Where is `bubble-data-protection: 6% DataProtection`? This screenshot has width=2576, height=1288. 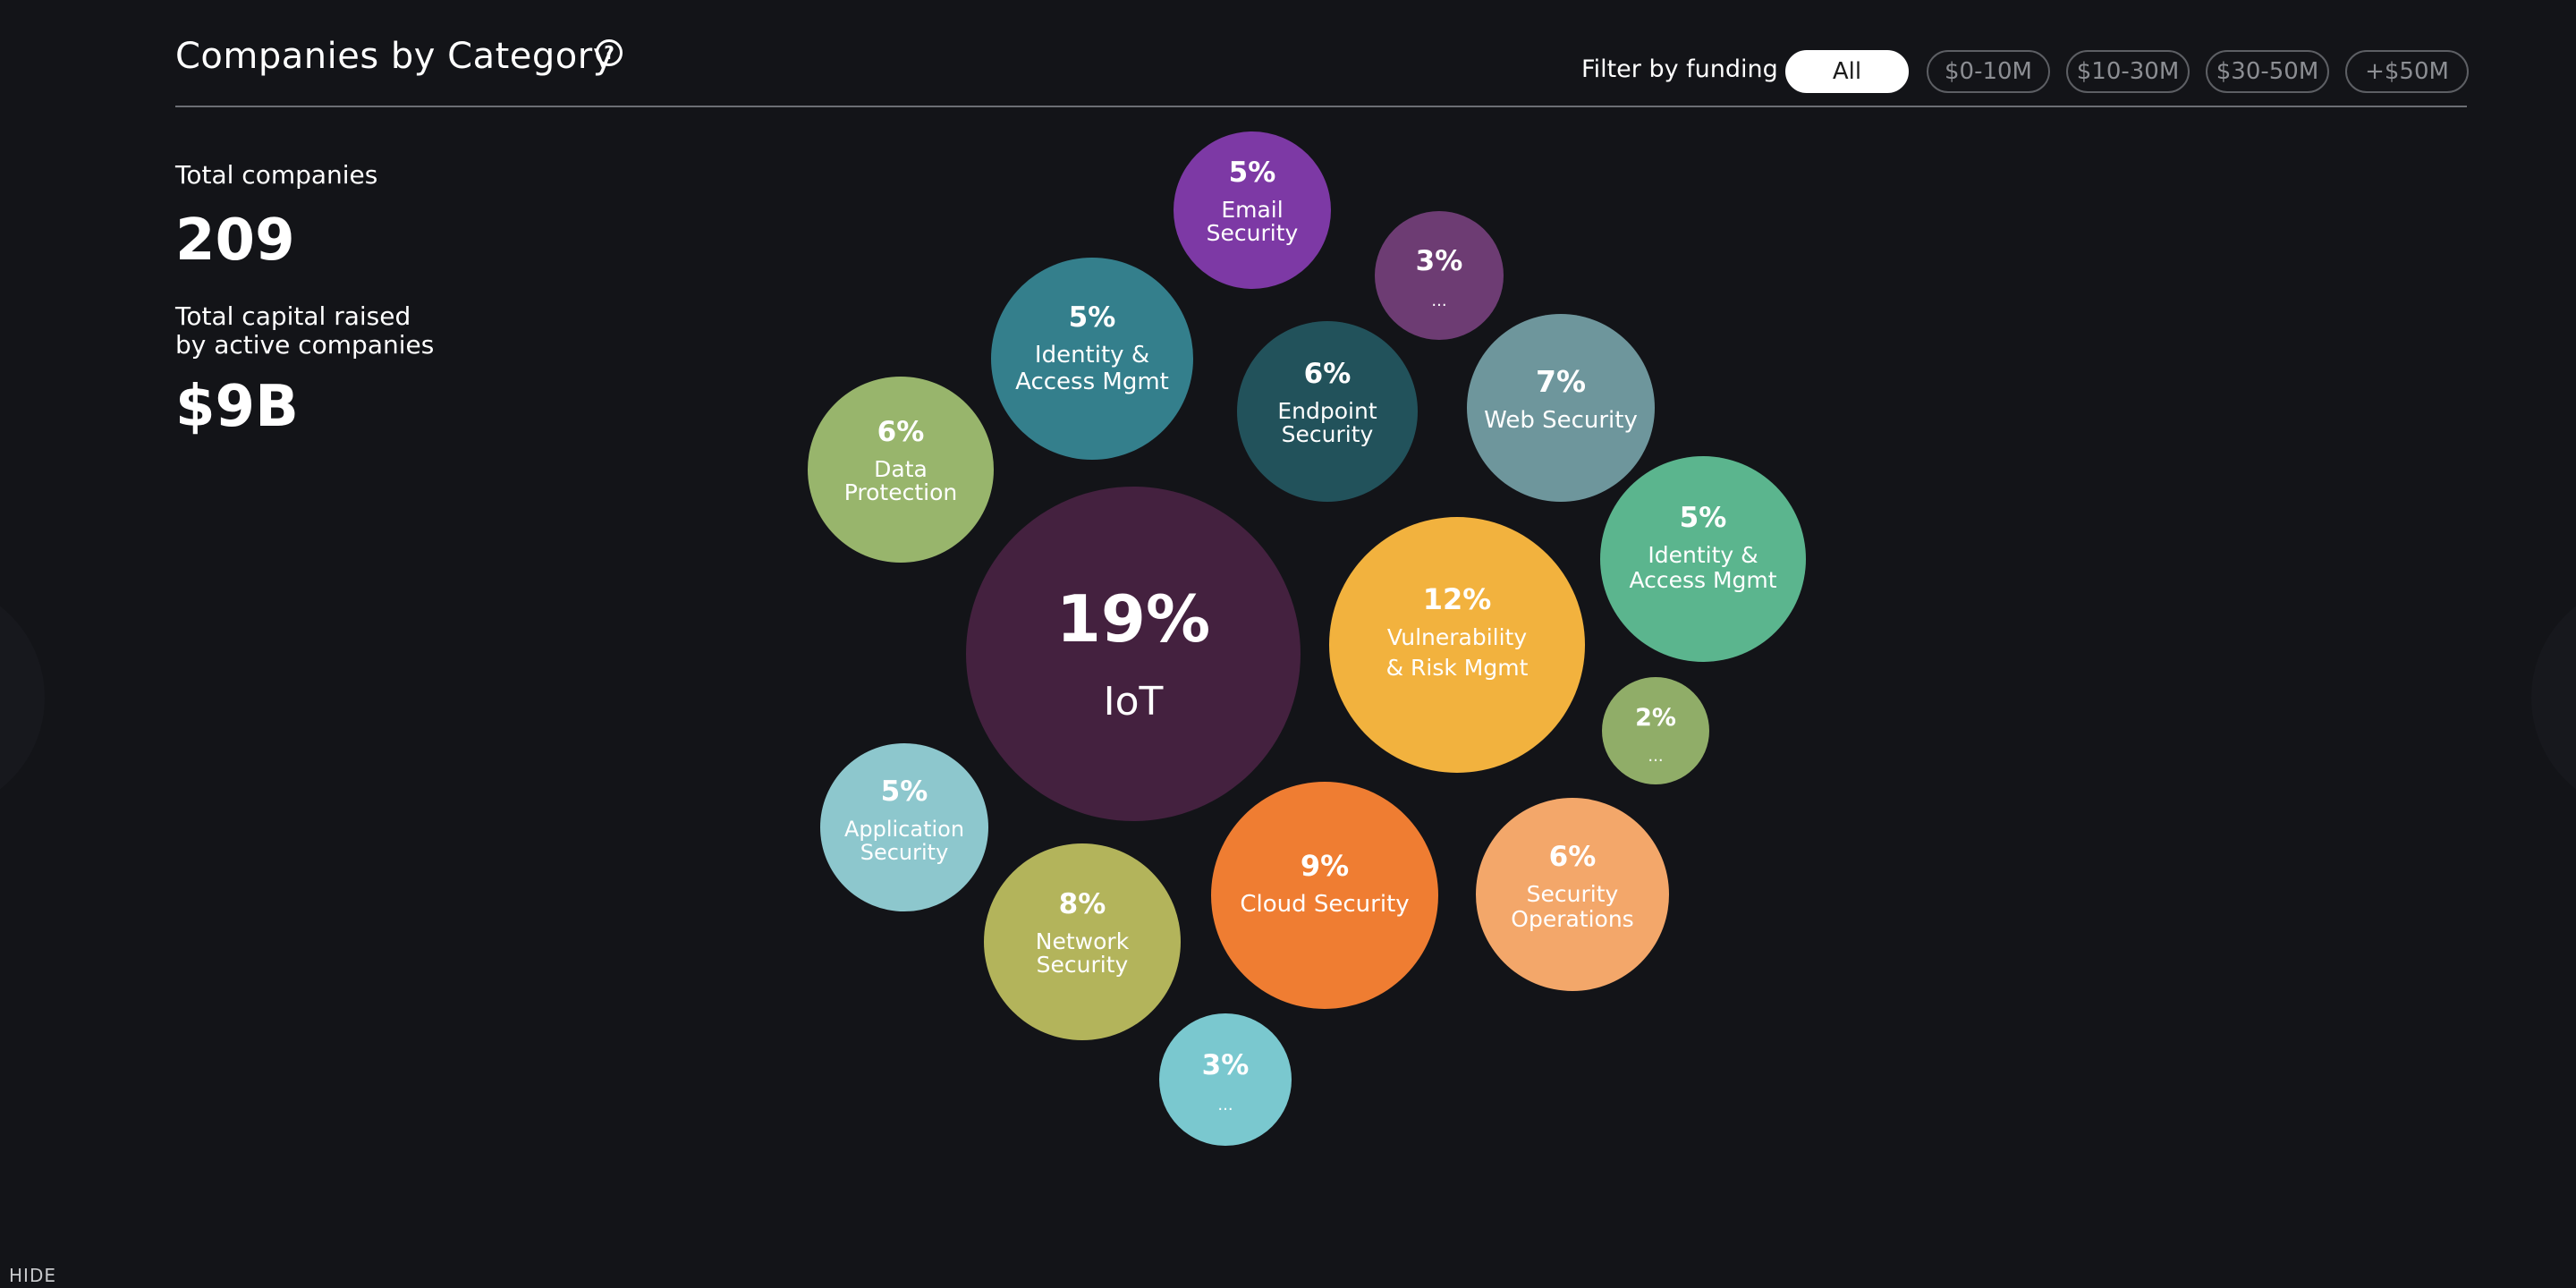
bubble-data-protection: 6% DataProtection is located at coordinates (901, 470).